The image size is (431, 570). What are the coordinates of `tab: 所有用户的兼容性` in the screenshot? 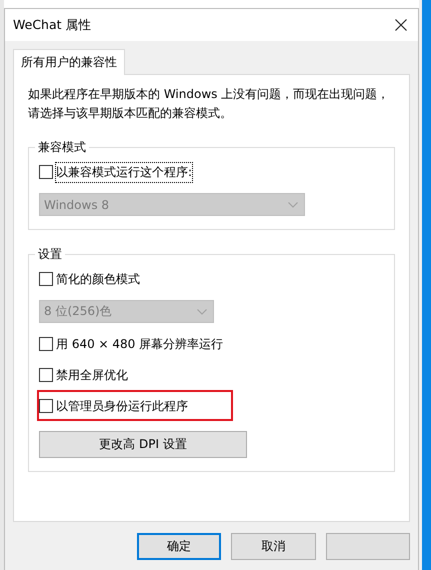 It's located at (69, 62).